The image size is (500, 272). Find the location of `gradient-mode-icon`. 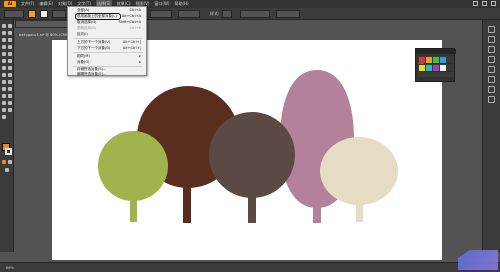

gradient-mode-icon is located at coordinates (10, 162).